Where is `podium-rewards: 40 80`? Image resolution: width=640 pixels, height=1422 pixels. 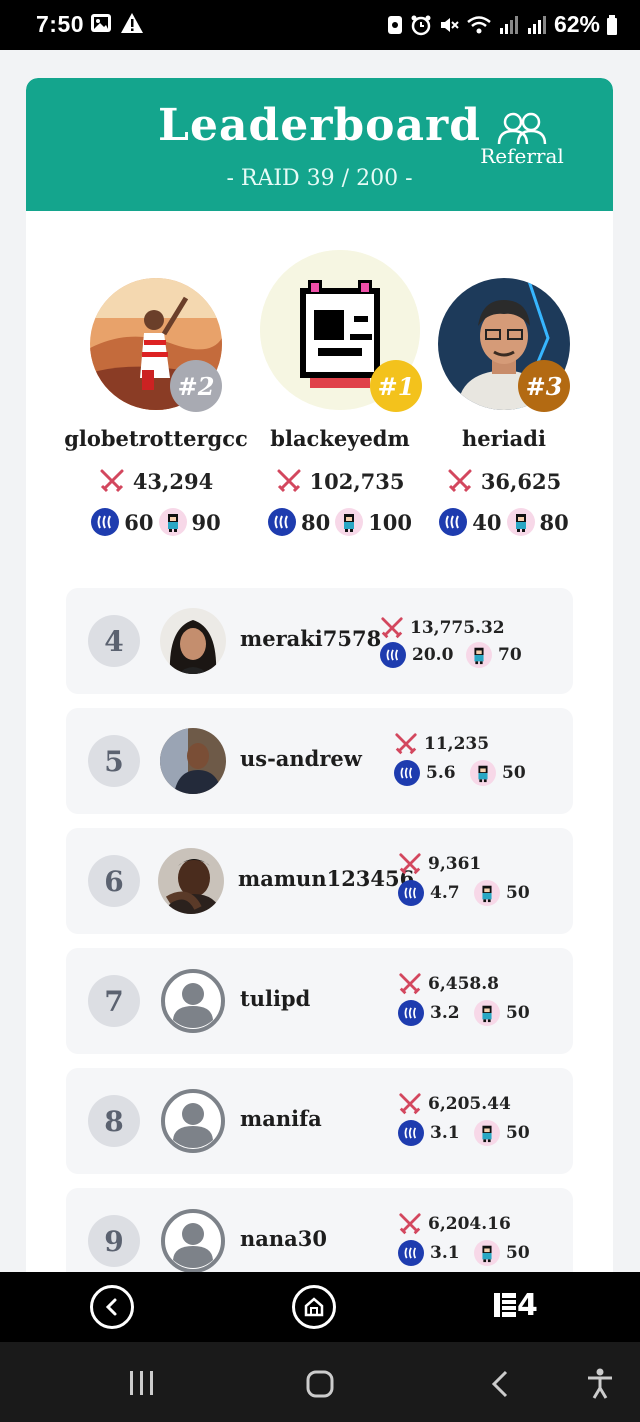 podium-rewards: 40 80 is located at coordinates (504, 522).